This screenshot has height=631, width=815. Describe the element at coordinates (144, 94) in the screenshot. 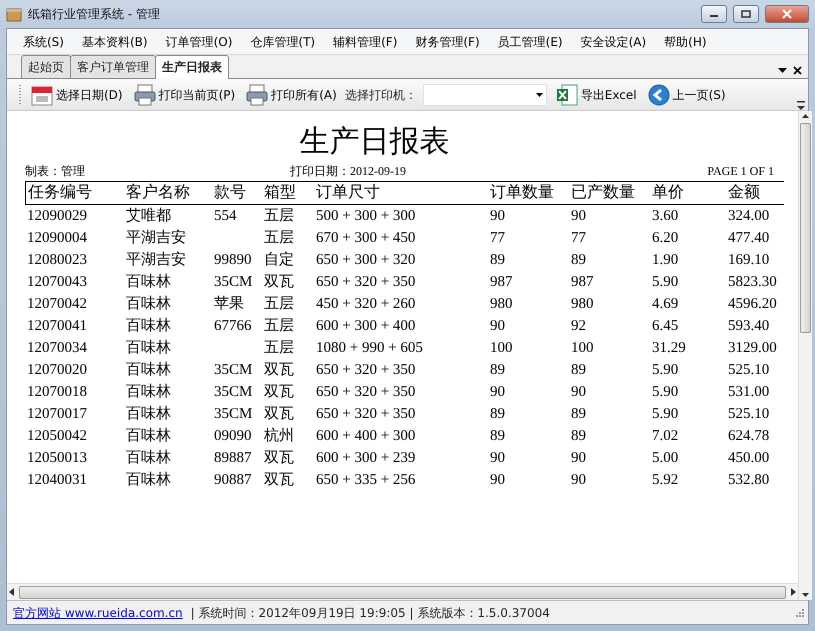

I see `printer-icon` at that location.